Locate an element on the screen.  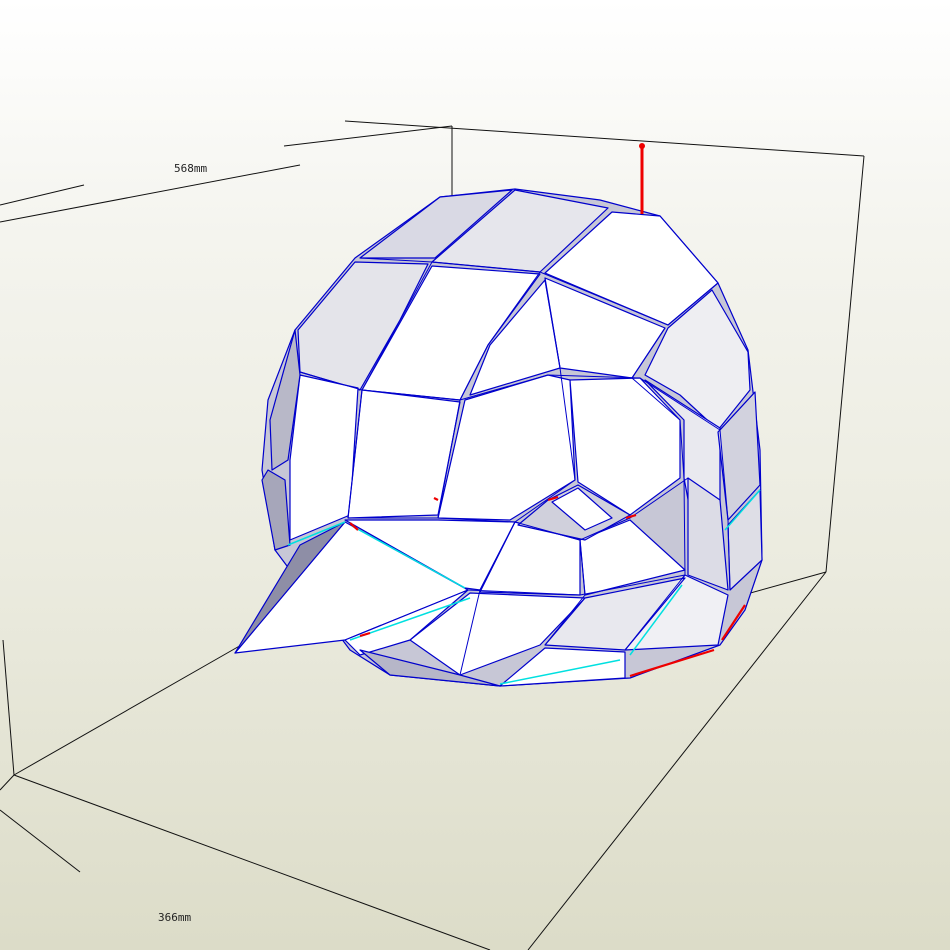
dimension-label-depth: 366mm is located at coordinates (175, 917).